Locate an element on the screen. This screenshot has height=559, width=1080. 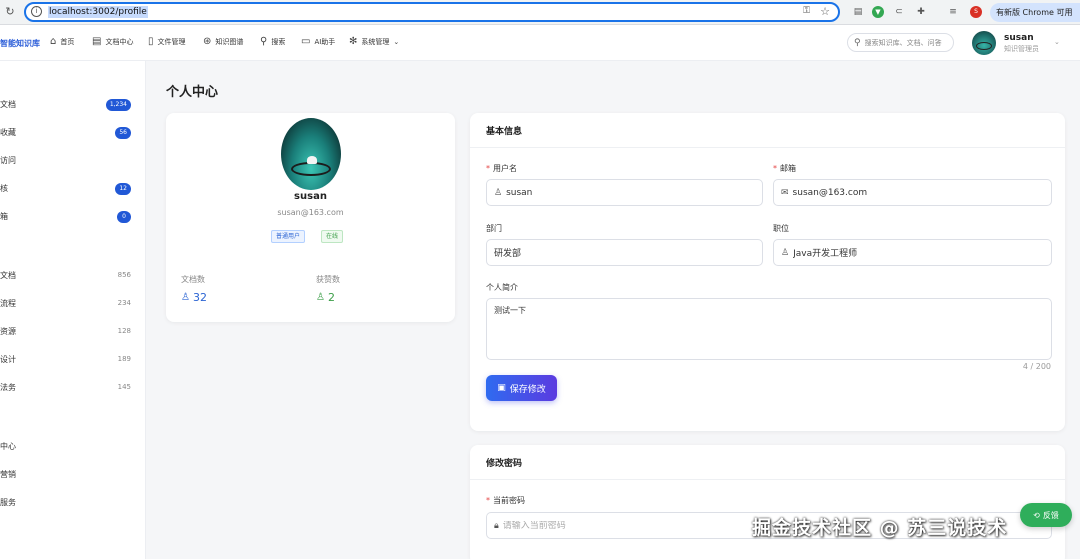
stat-value-likes: ♙ 2 is located at coordinates (325, 297).